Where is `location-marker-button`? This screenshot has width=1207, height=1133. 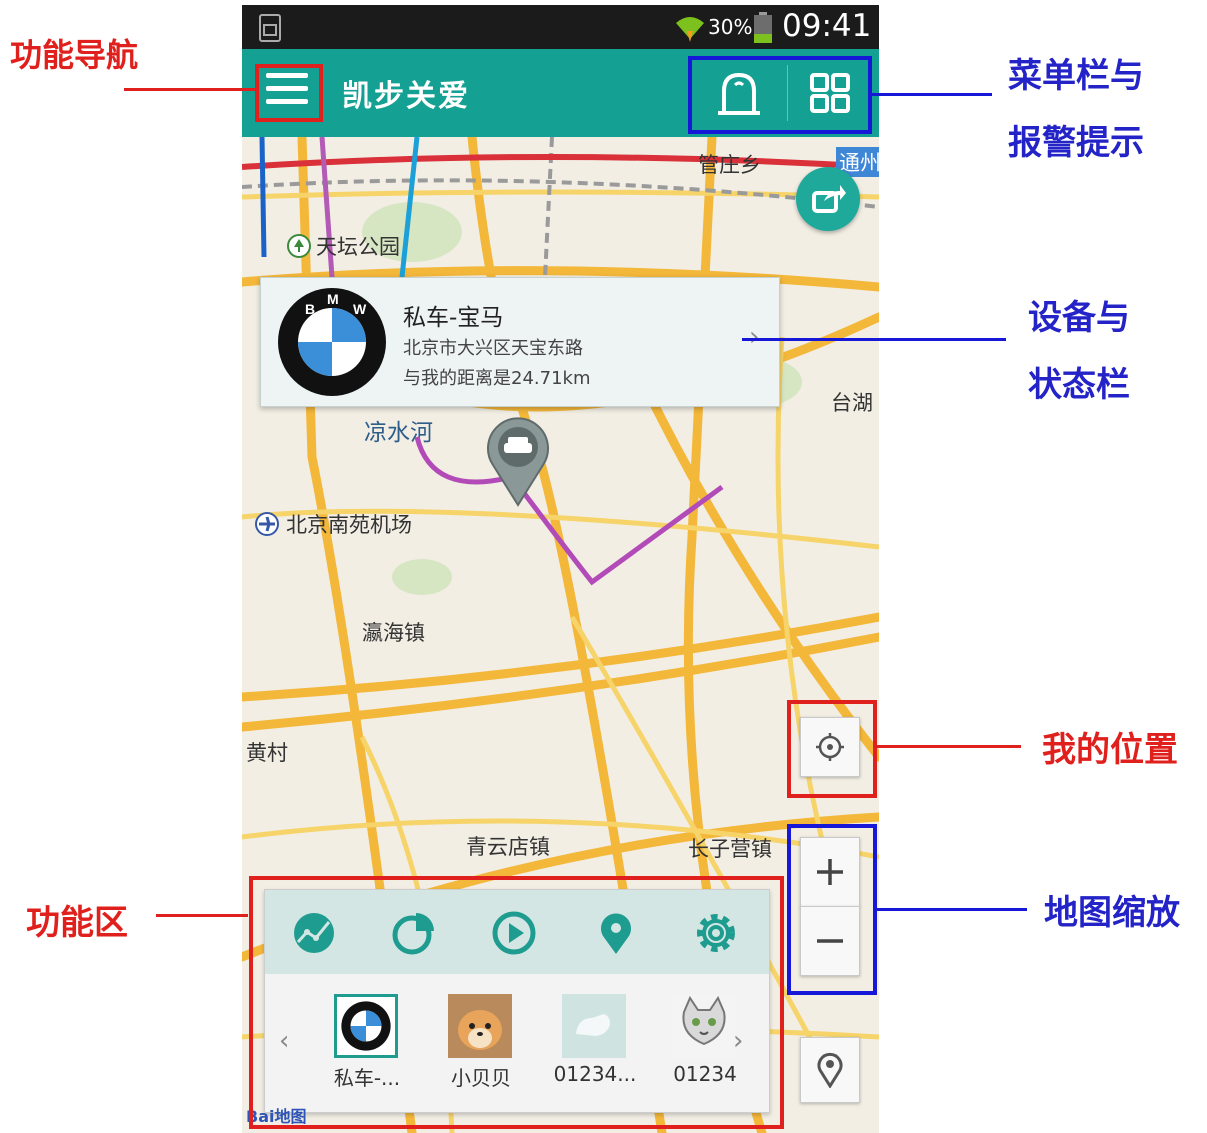 location-marker-button is located at coordinates (830, 1070).